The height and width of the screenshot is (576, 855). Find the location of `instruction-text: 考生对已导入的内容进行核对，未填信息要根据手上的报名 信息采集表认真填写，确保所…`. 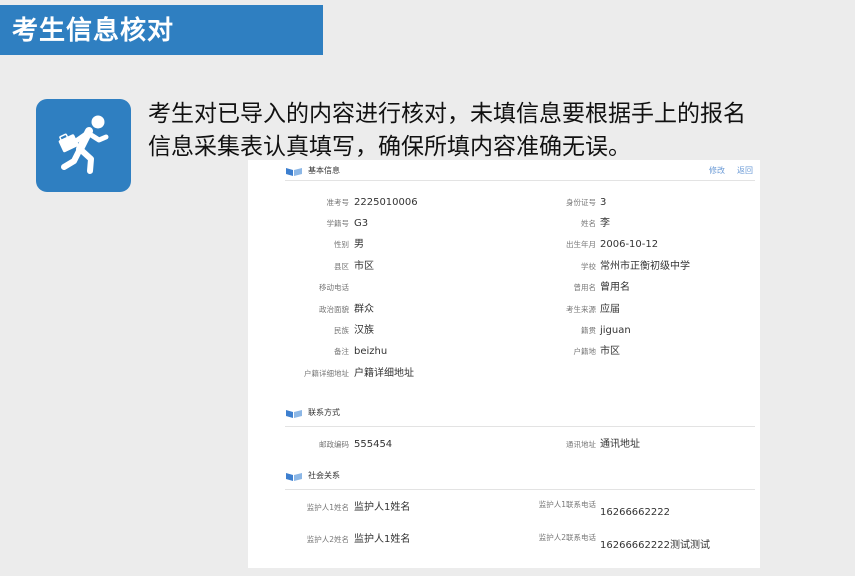

instruction-text: 考生对已导入的内容进行核对，未填信息要根据手上的报名 信息采集表认真填写，确保所… is located at coordinates (500, 131).